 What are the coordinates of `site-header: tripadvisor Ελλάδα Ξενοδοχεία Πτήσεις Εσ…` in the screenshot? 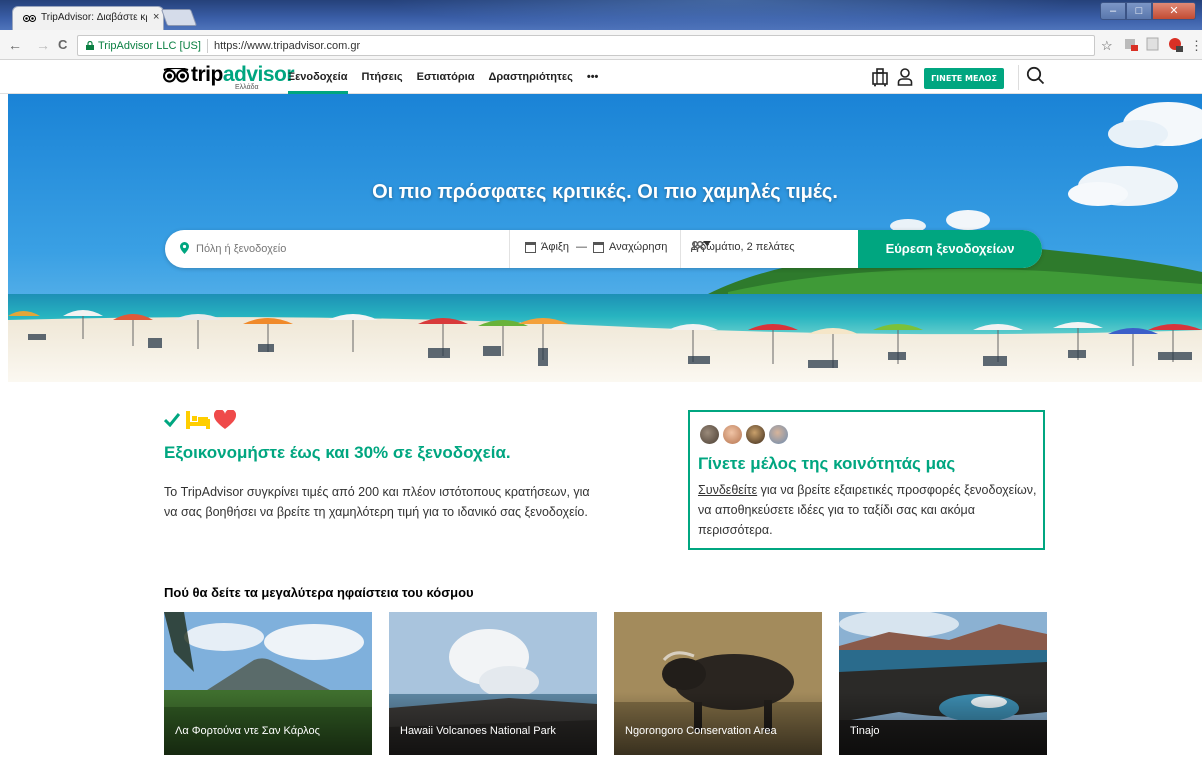 It's located at (601, 77).